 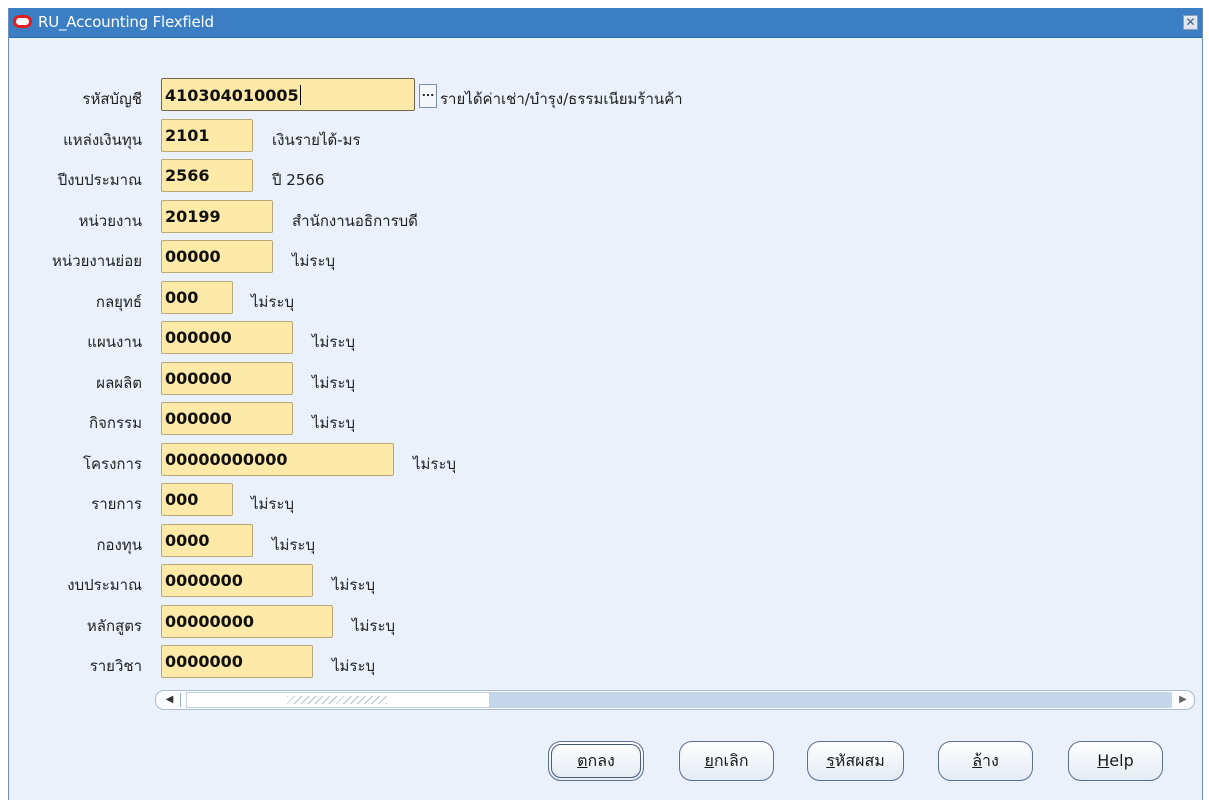 I want to click on combinations-label: หัสผสม, so click(x=859, y=760).